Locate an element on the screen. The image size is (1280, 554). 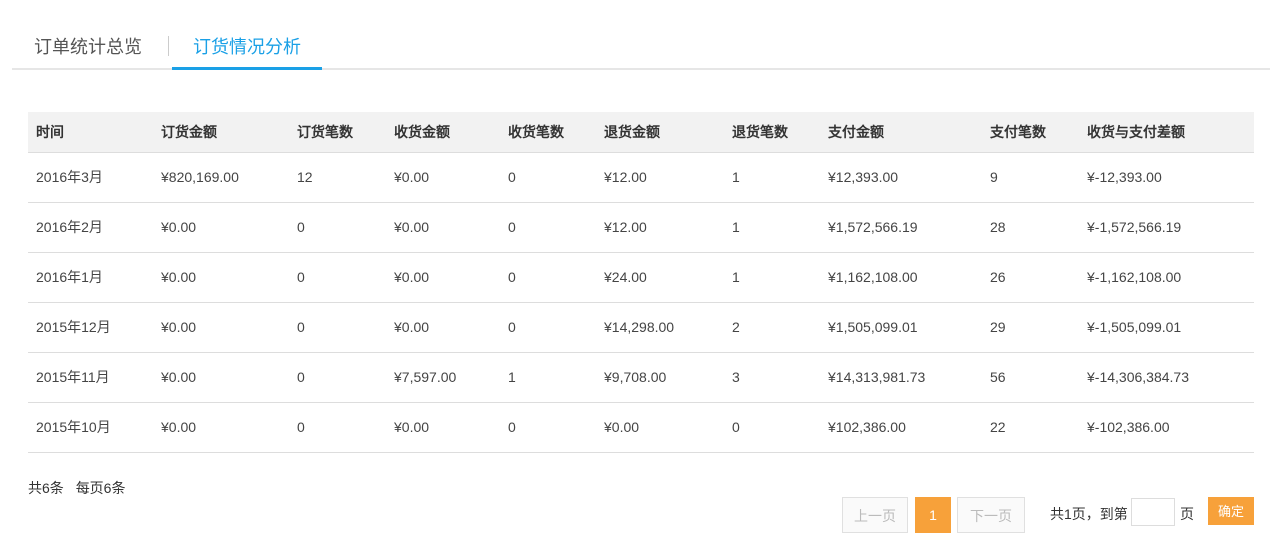
column-header: 时间 is located at coordinates (90, 132).